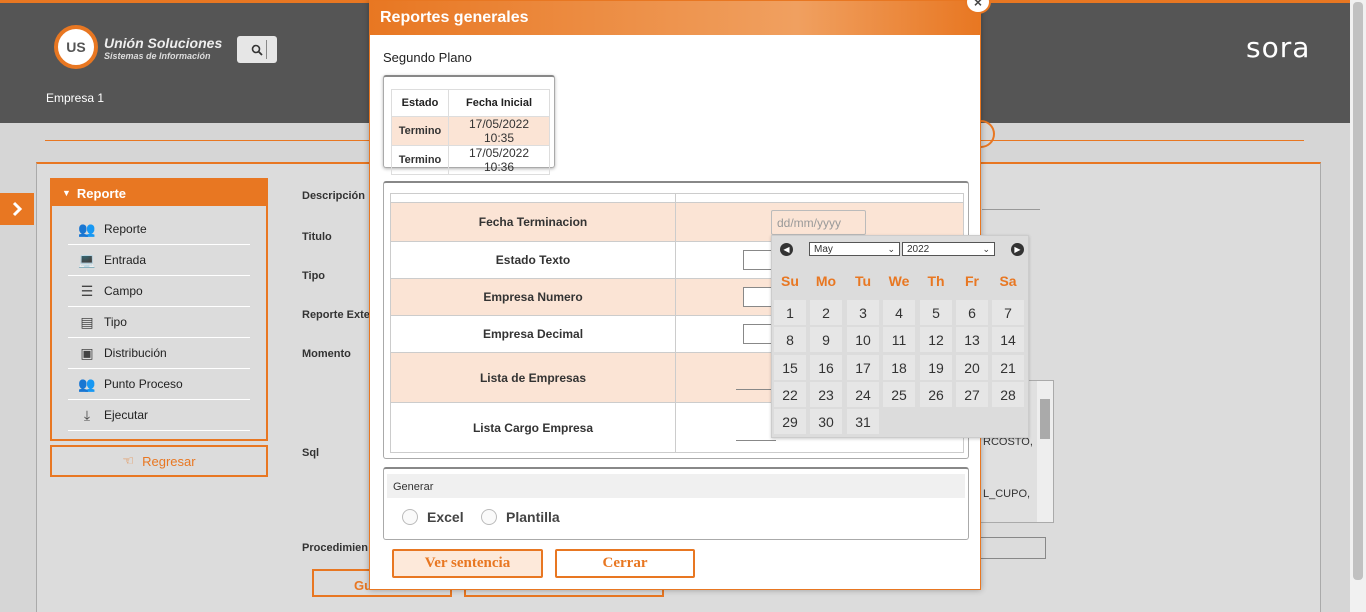 The image size is (1366, 612). What do you see at coordinates (1278, 47) in the screenshot?
I see `brand-logo: sora` at bounding box center [1278, 47].